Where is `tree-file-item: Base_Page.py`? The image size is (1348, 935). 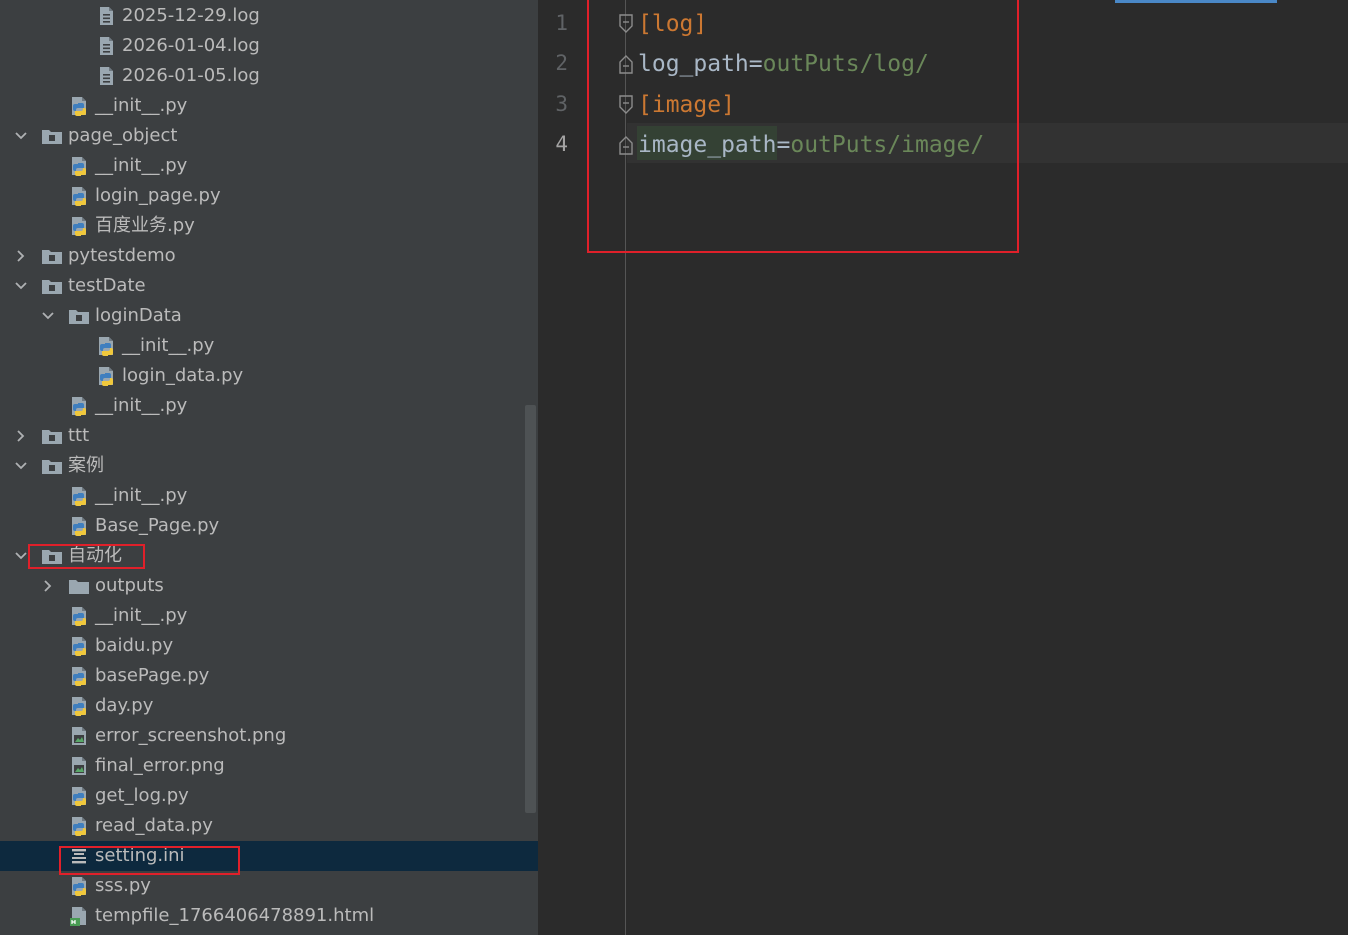
tree-file-item: Base_Page.py is located at coordinates (269, 526).